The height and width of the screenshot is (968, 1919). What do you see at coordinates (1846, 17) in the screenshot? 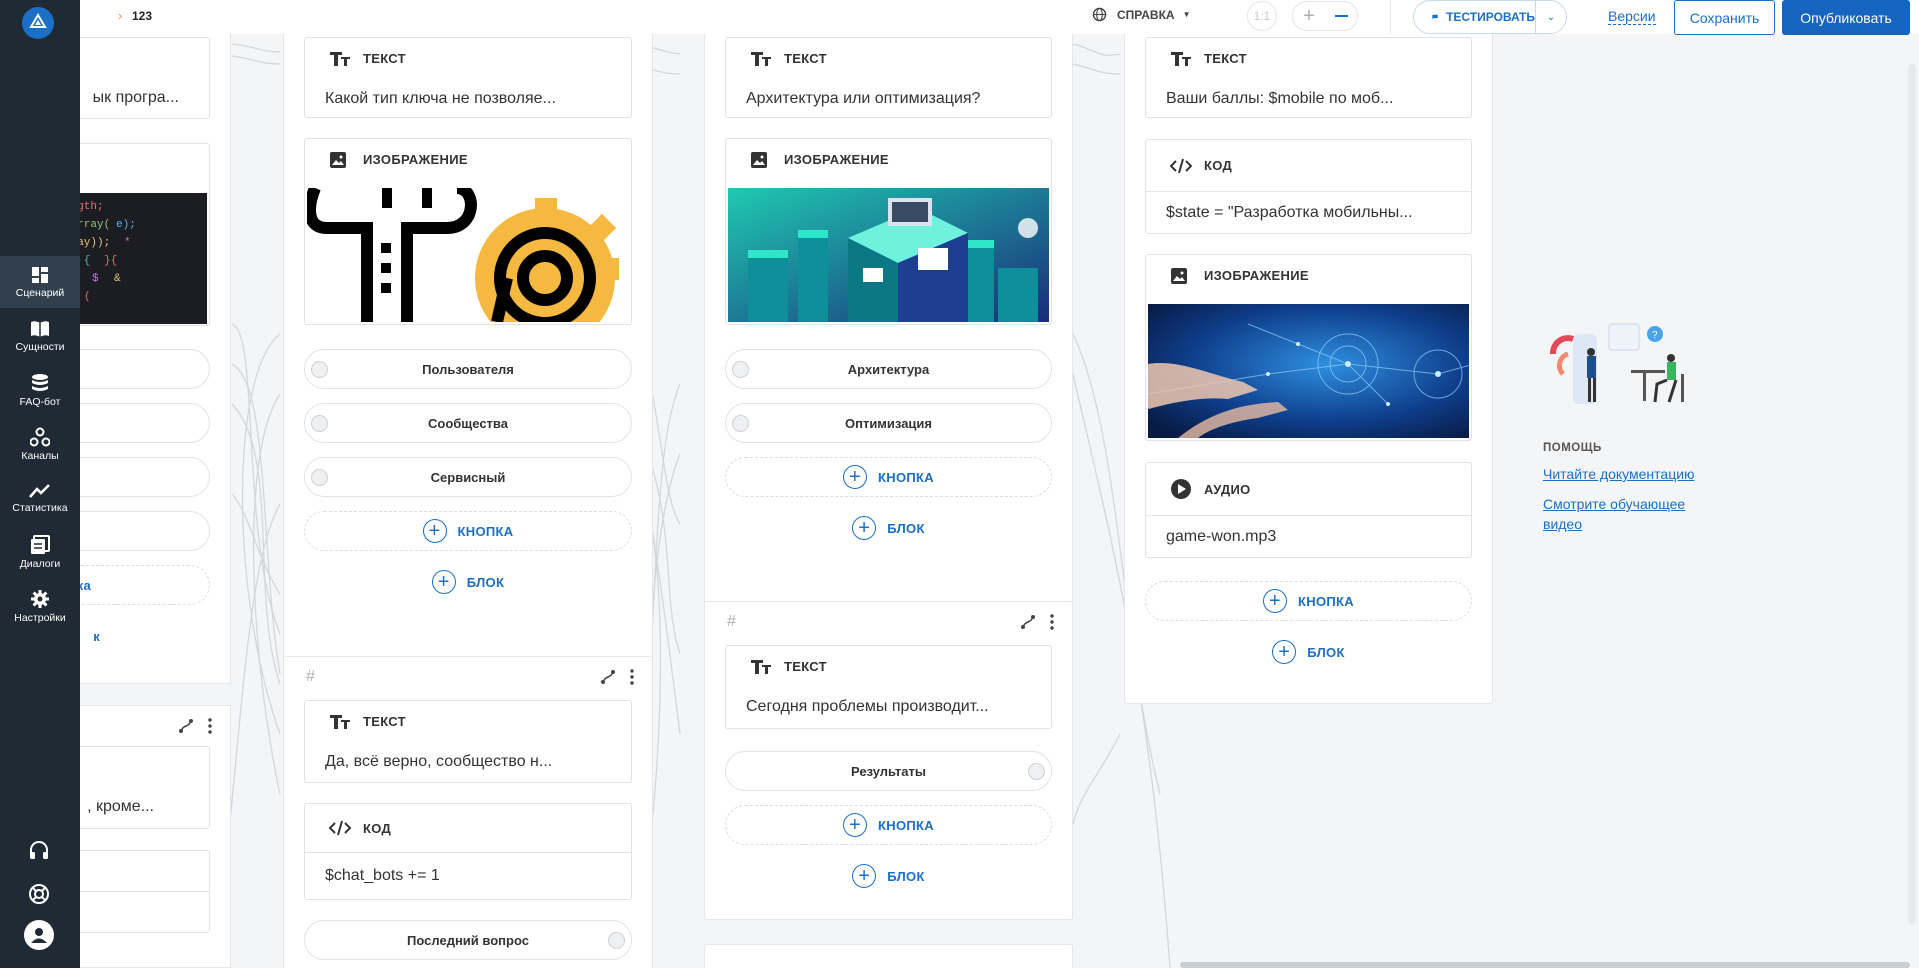
I see `publish-button: Опубликовать` at bounding box center [1846, 17].